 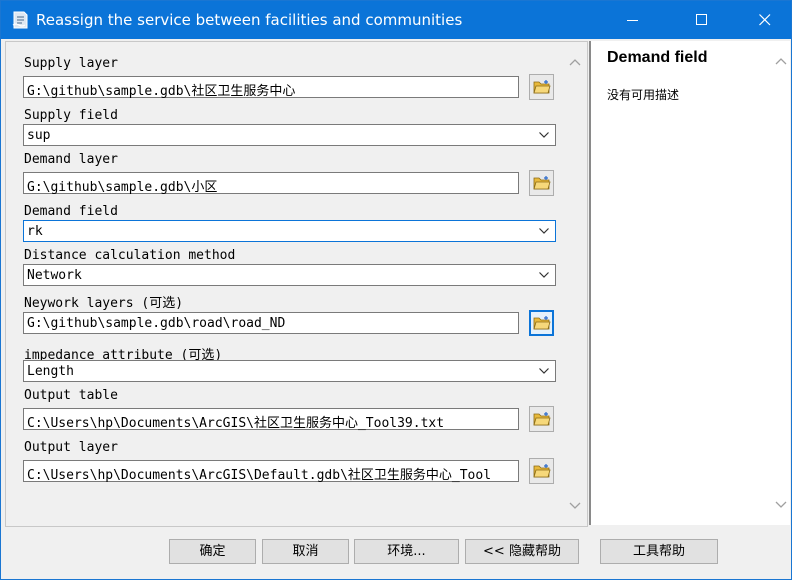 I want to click on network-layers-value: G:\github\sample.gdb\road\road_ND, so click(x=156, y=323).